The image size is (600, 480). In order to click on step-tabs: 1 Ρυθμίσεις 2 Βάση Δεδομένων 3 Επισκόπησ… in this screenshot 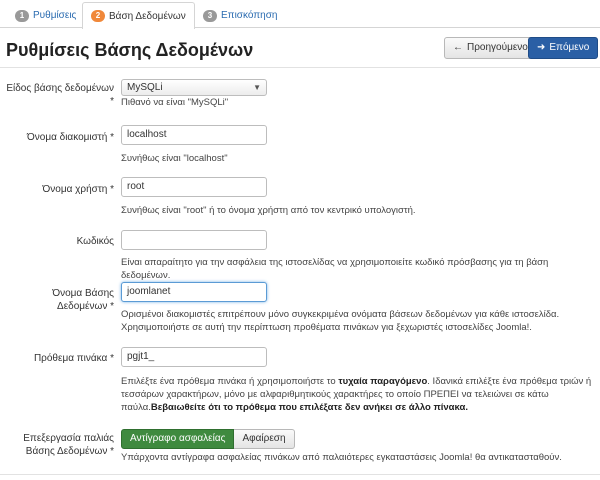, I will do `click(300, 14)`.